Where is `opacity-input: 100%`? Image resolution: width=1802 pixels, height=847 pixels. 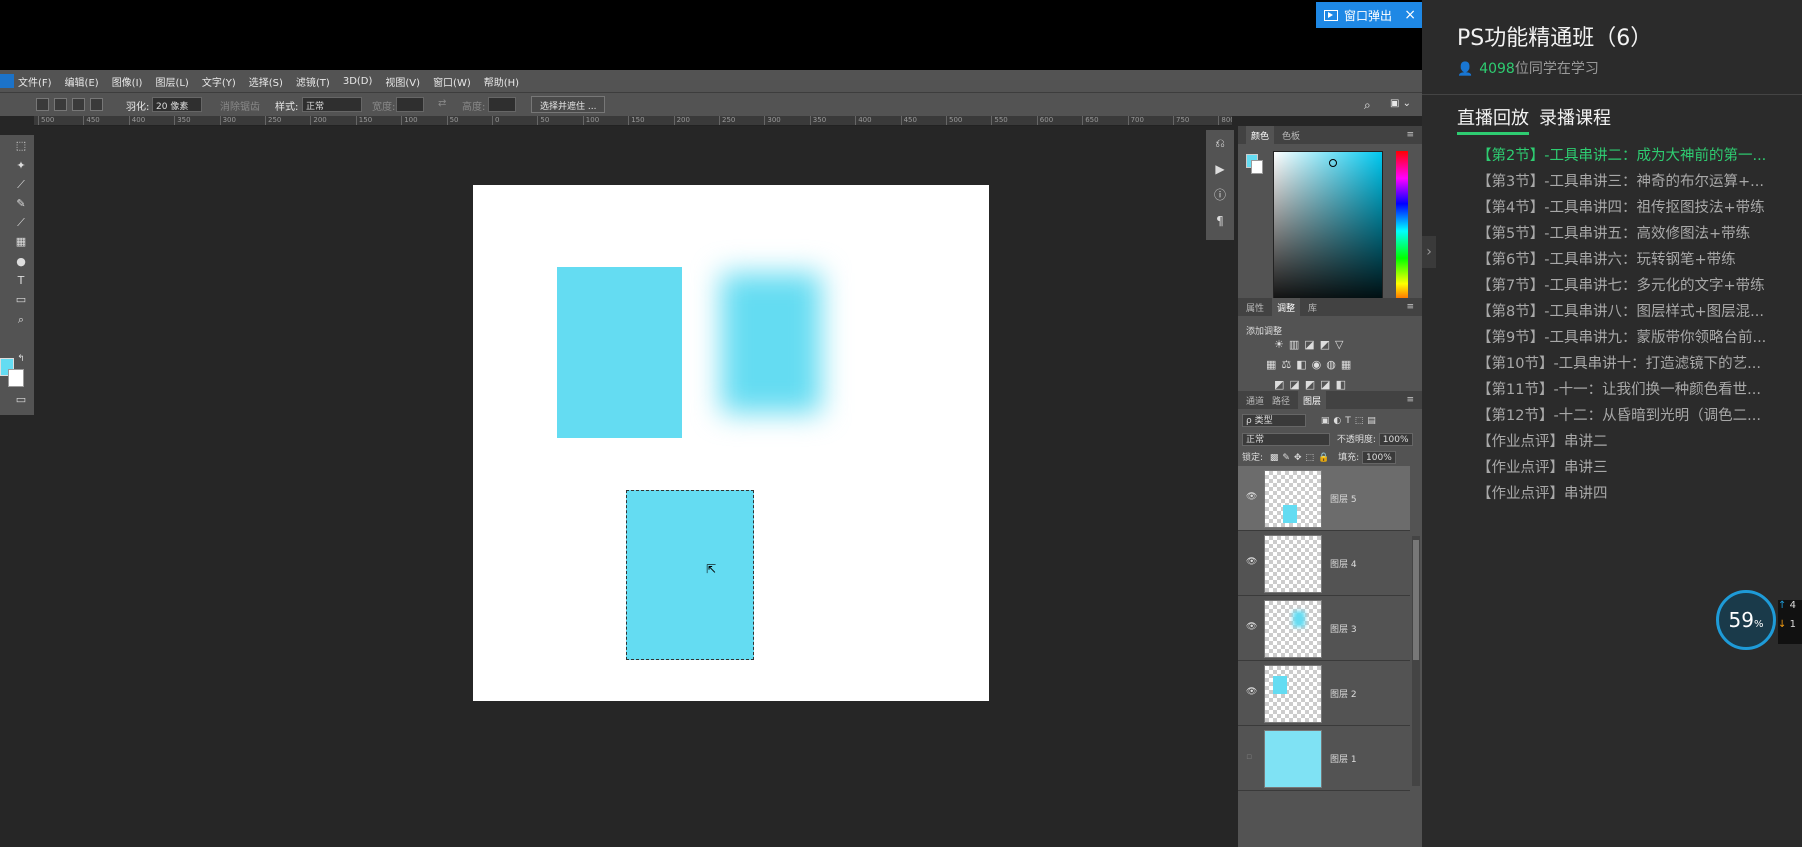 opacity-input: 100% is located at coordinates (1395, 439).